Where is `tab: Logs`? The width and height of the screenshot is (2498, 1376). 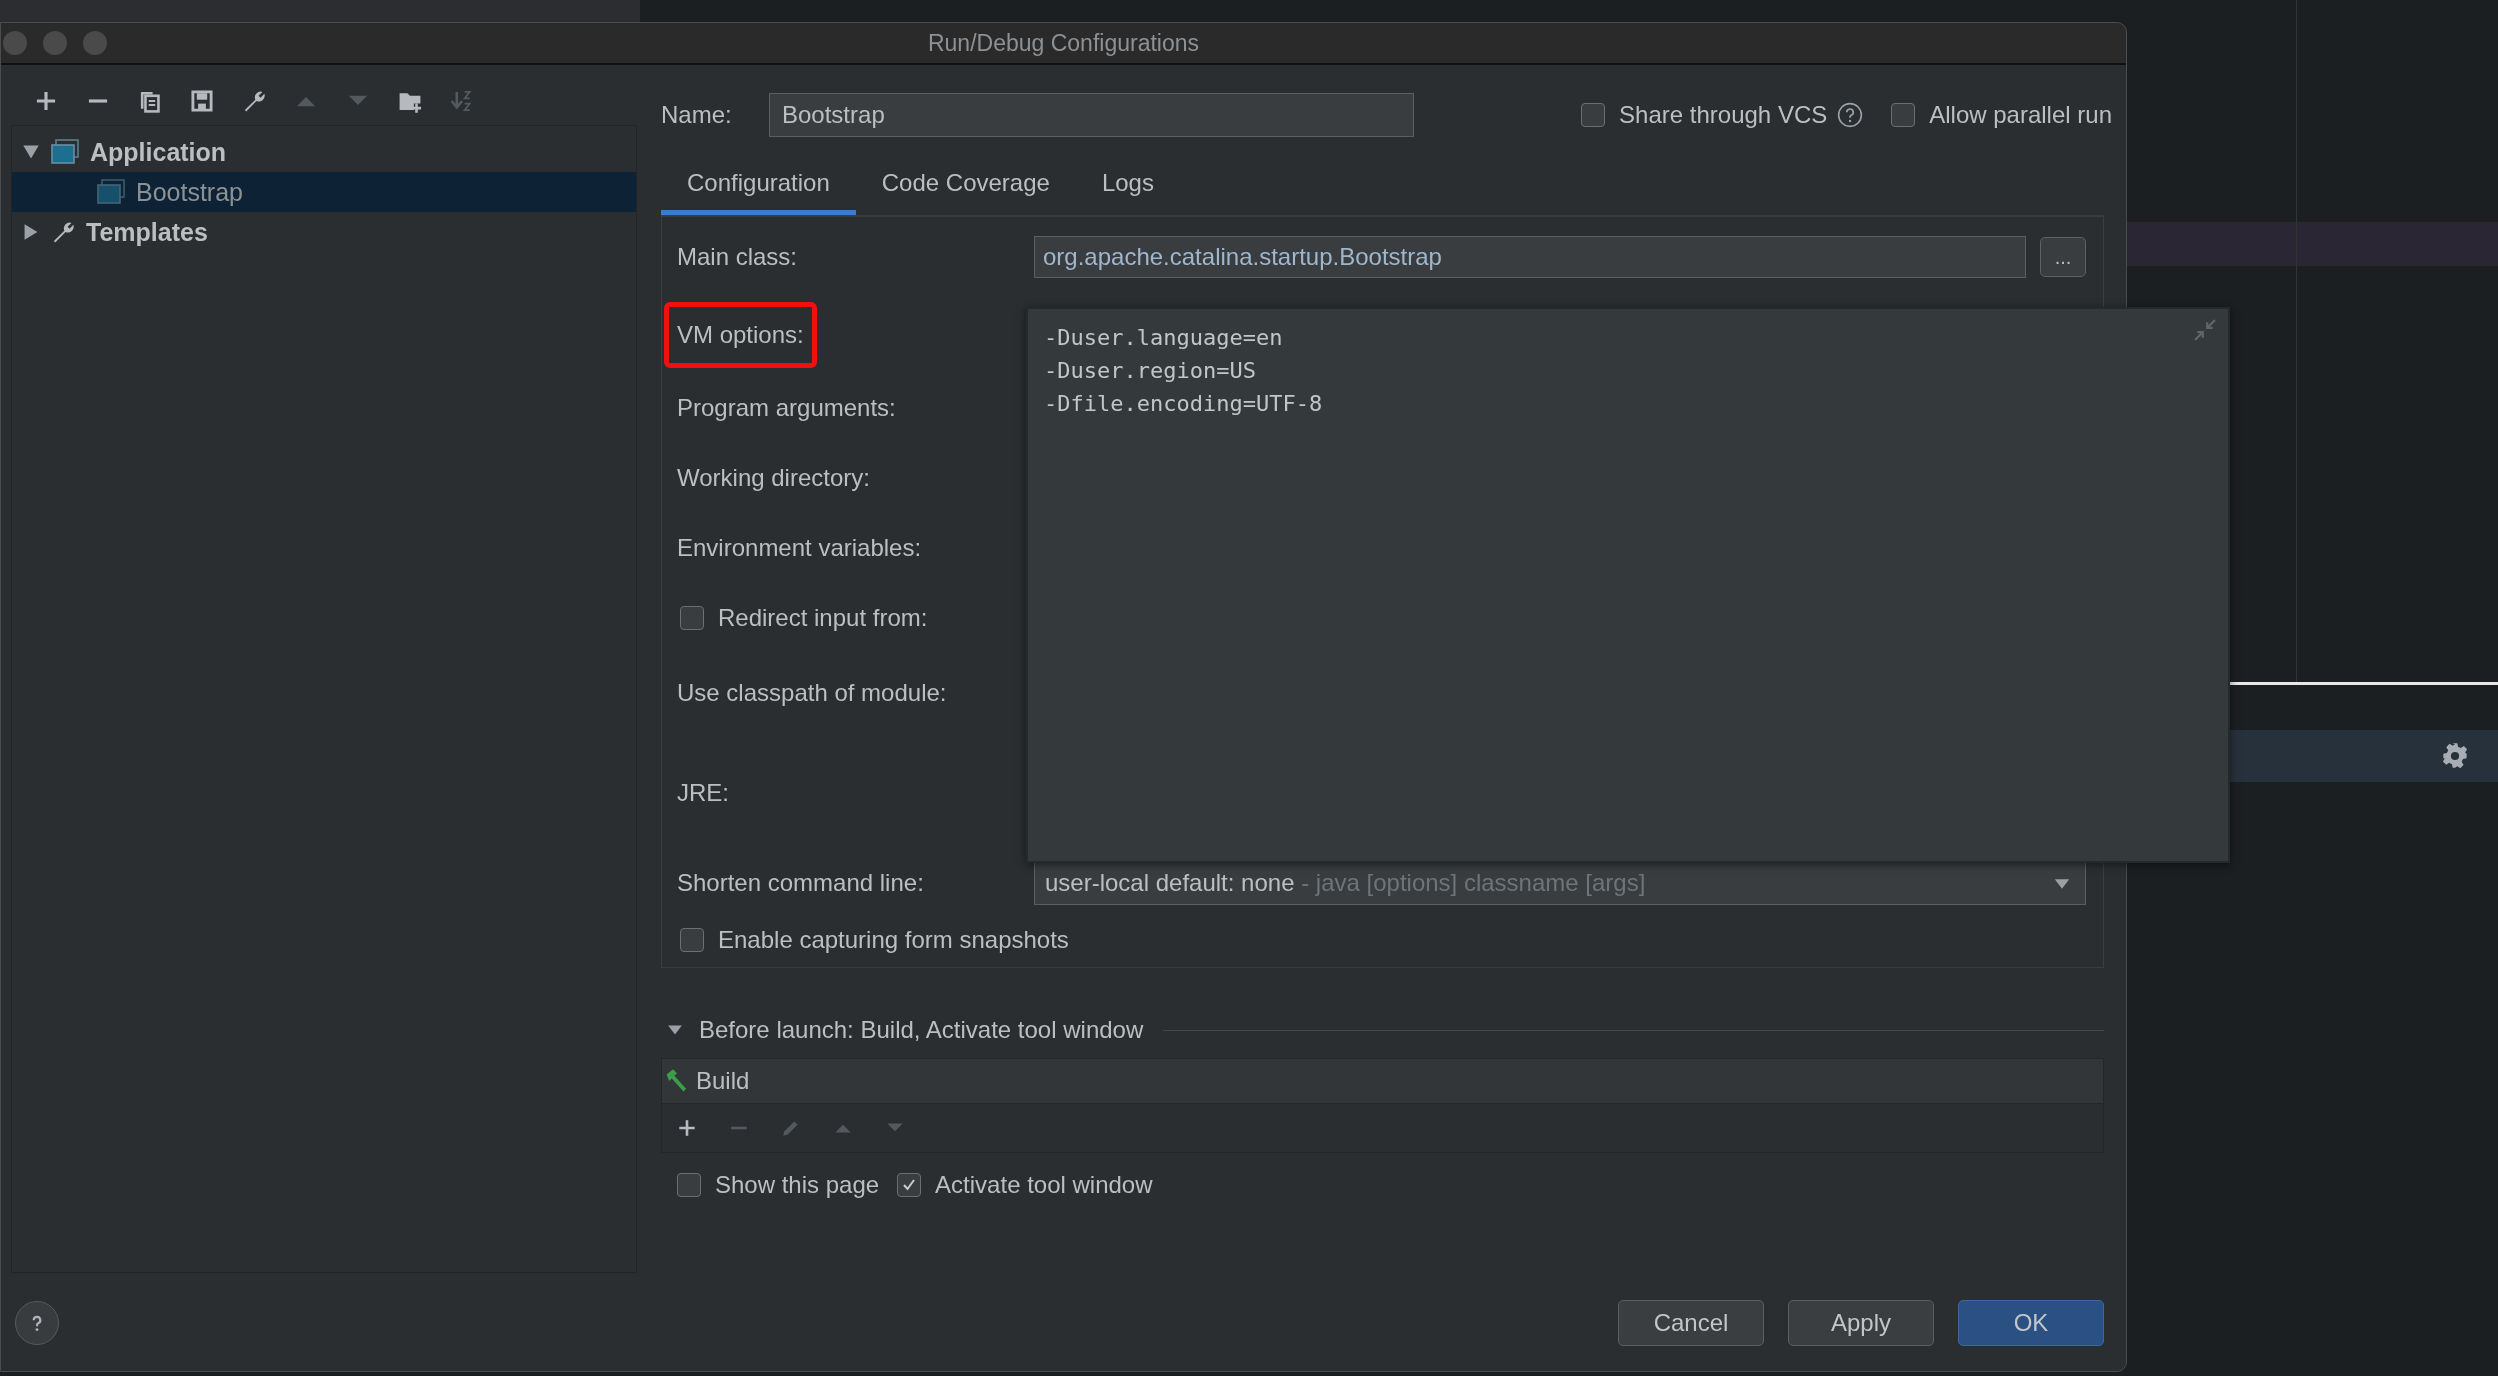
tab: Logs is located at coordinates (1127, 185).